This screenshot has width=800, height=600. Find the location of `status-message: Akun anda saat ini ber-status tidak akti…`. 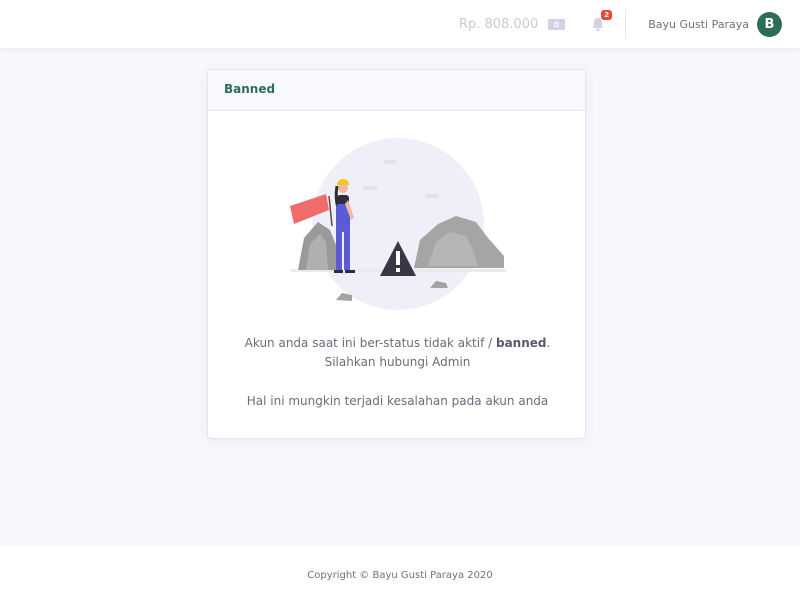

status-message: Akun anda saat ini ber-status tidak akti… is located at coordinates (397, 343).